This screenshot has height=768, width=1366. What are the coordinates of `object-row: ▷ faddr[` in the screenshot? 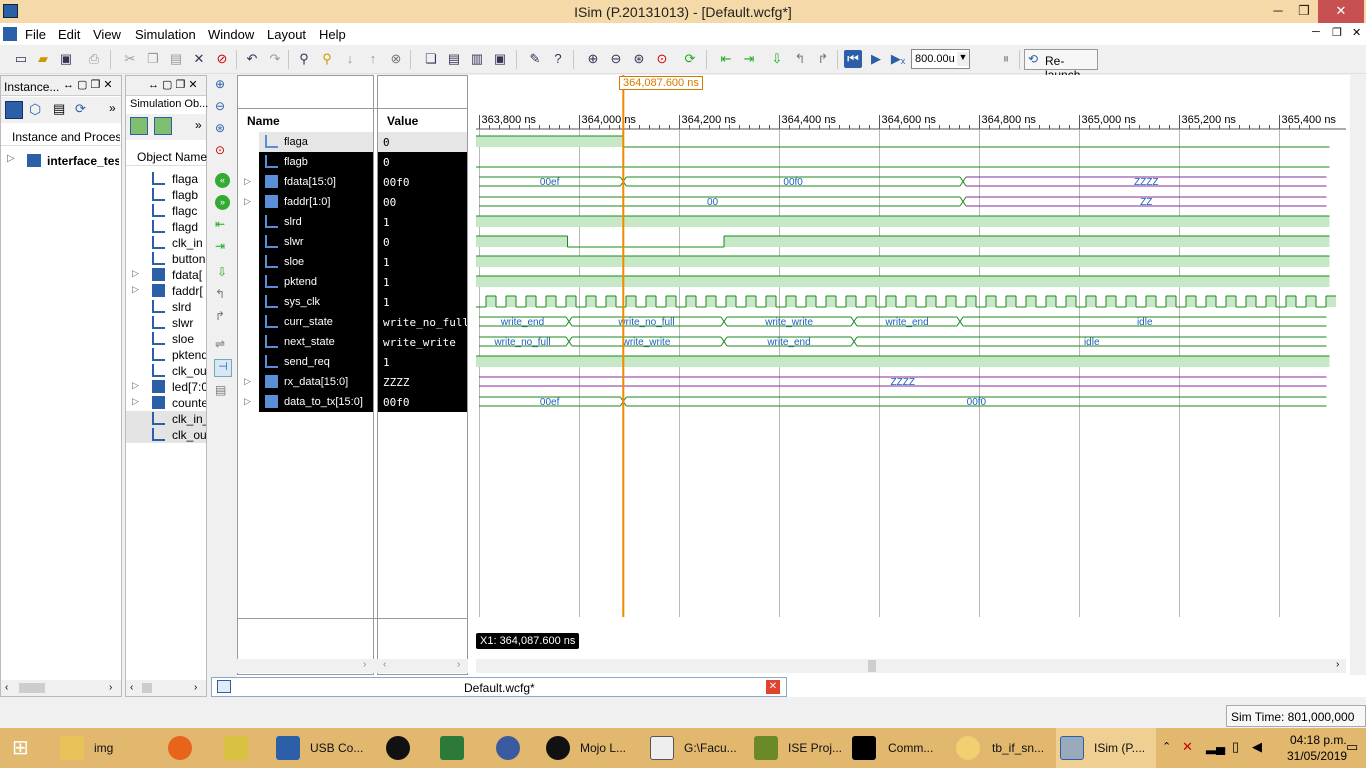 It's located at (166, 291).